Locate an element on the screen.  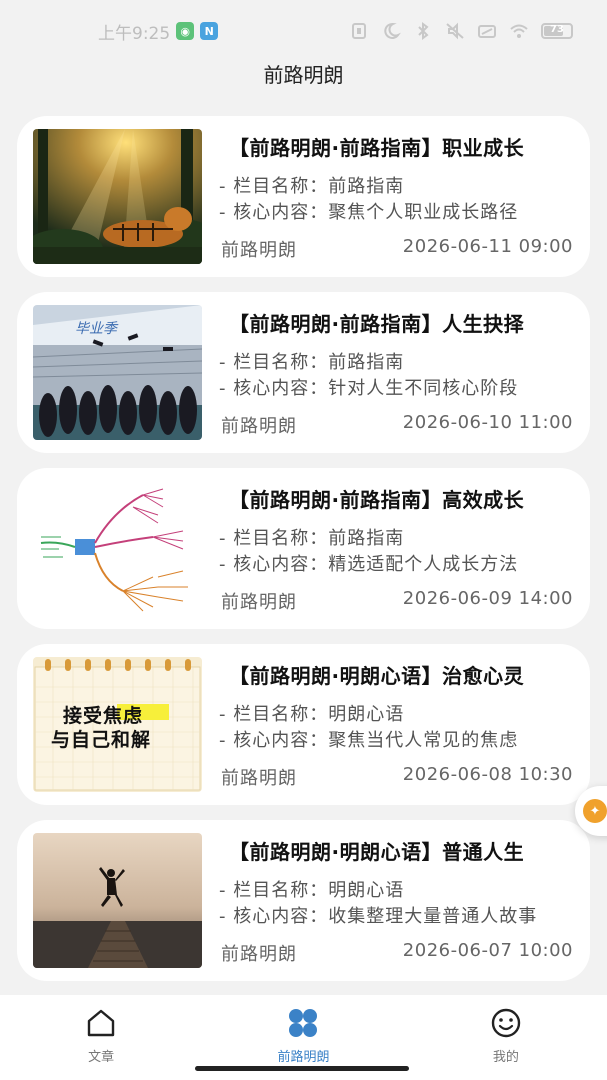
article-title: 【前路明朗·前路指南】人生抉择 is located at coordinates (377, 324).